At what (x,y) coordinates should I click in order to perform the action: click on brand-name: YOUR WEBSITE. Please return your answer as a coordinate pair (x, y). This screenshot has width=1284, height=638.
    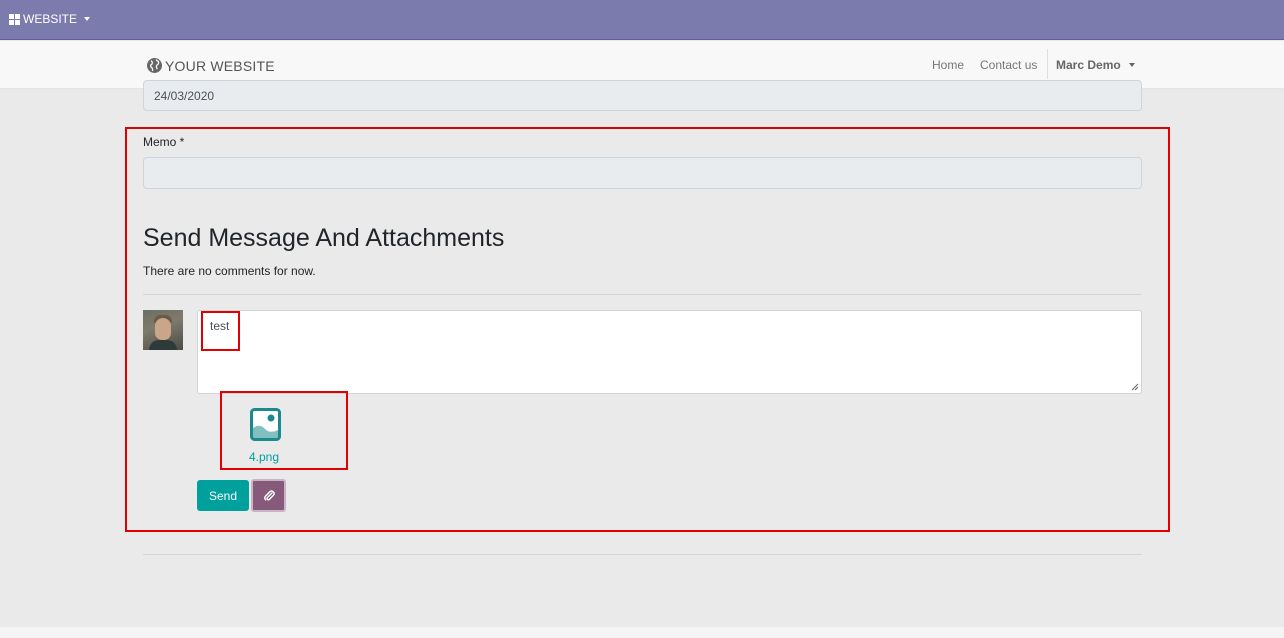
    Looking at the image, I should click on (220, 65).